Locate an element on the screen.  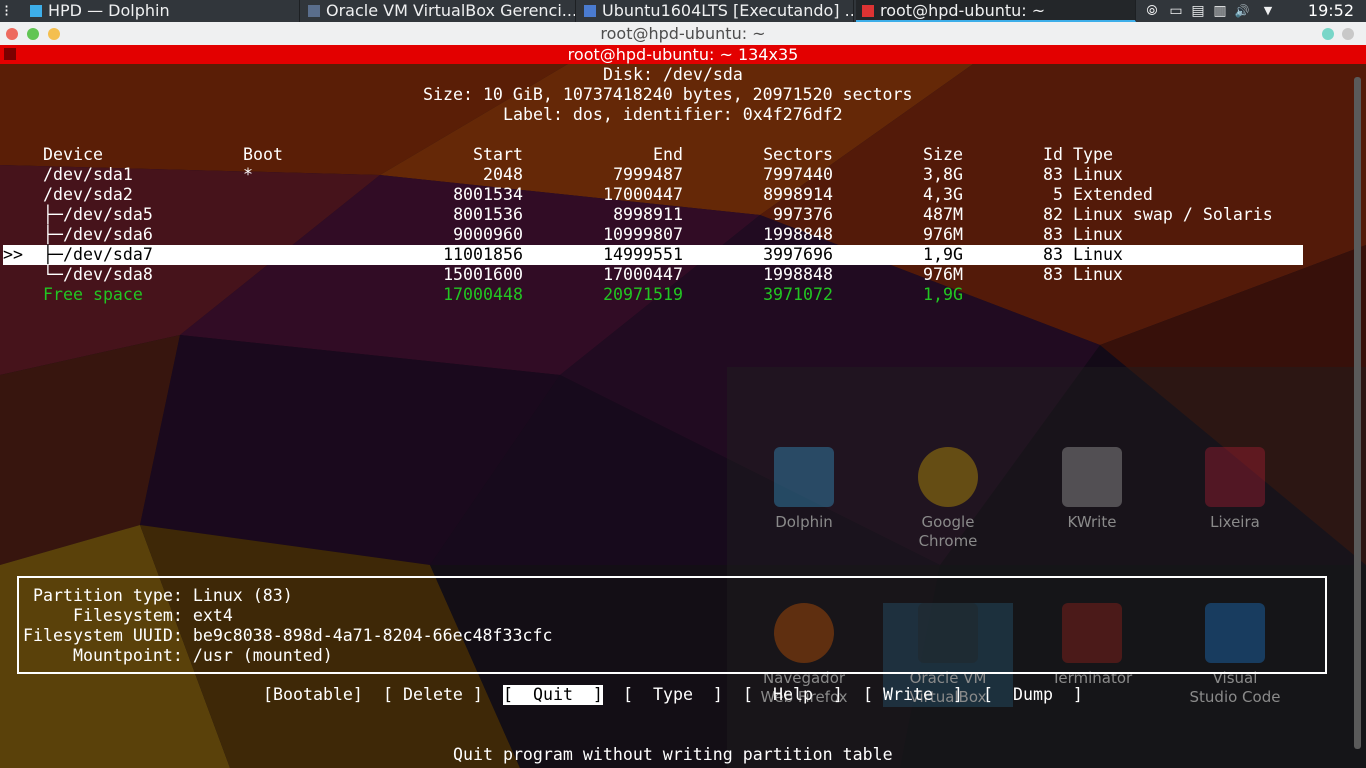
type-menu: [ Type ] is located at coordinates (673, 695).